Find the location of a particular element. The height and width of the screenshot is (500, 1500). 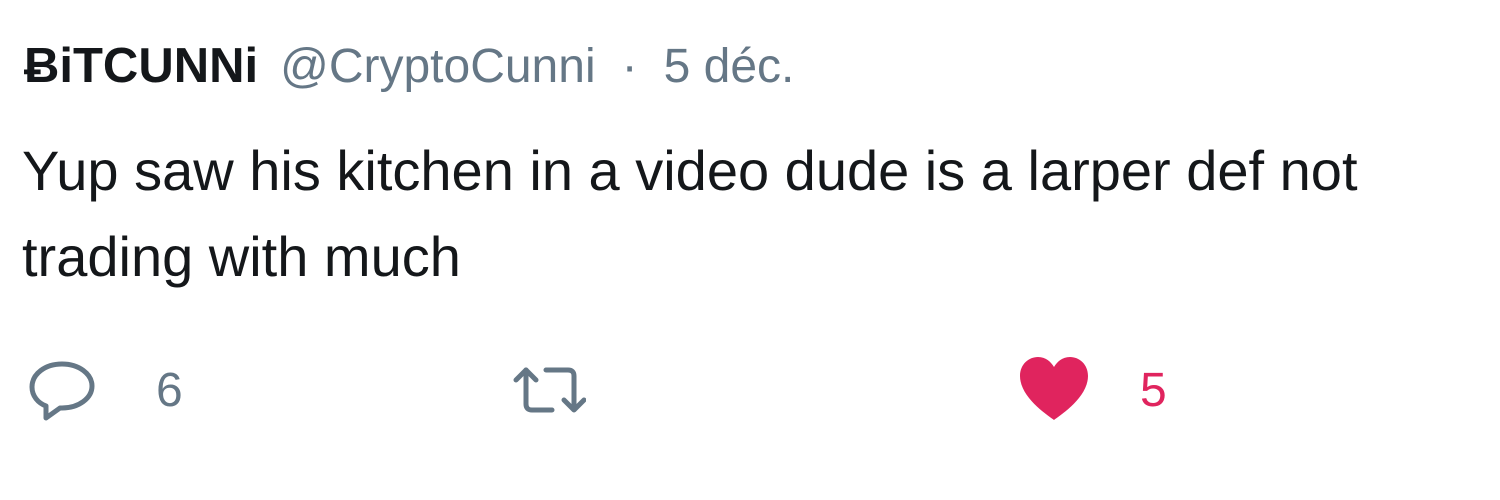

retweet-button is located at coordinates (573, 390).